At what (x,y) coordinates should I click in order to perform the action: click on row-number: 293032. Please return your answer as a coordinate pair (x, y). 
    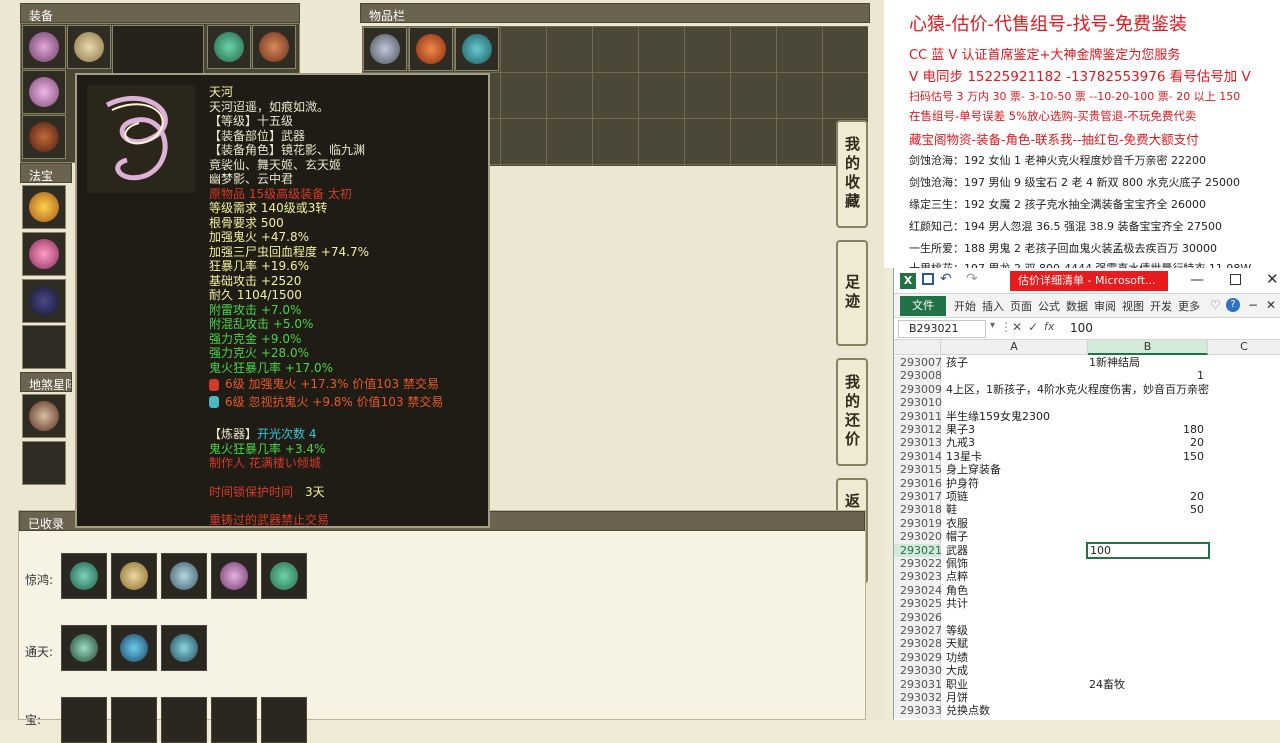
    Looking at the image, I should click on (918, 698).